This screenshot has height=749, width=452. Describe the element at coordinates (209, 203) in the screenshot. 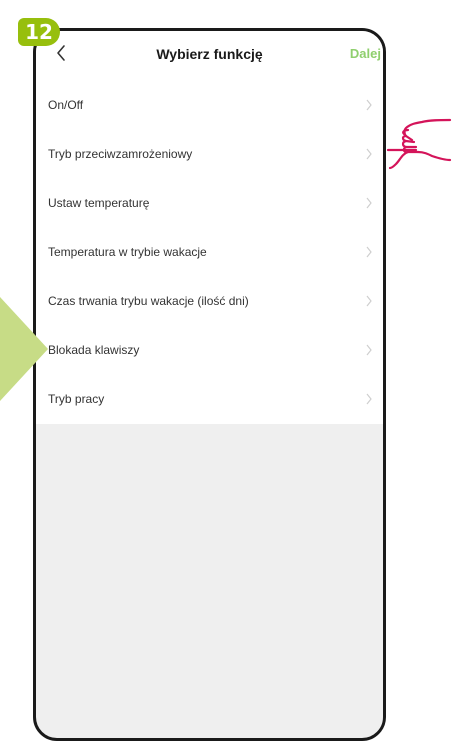

I see `list-item-set-temperature: Ustaw temperaturę` at that location.